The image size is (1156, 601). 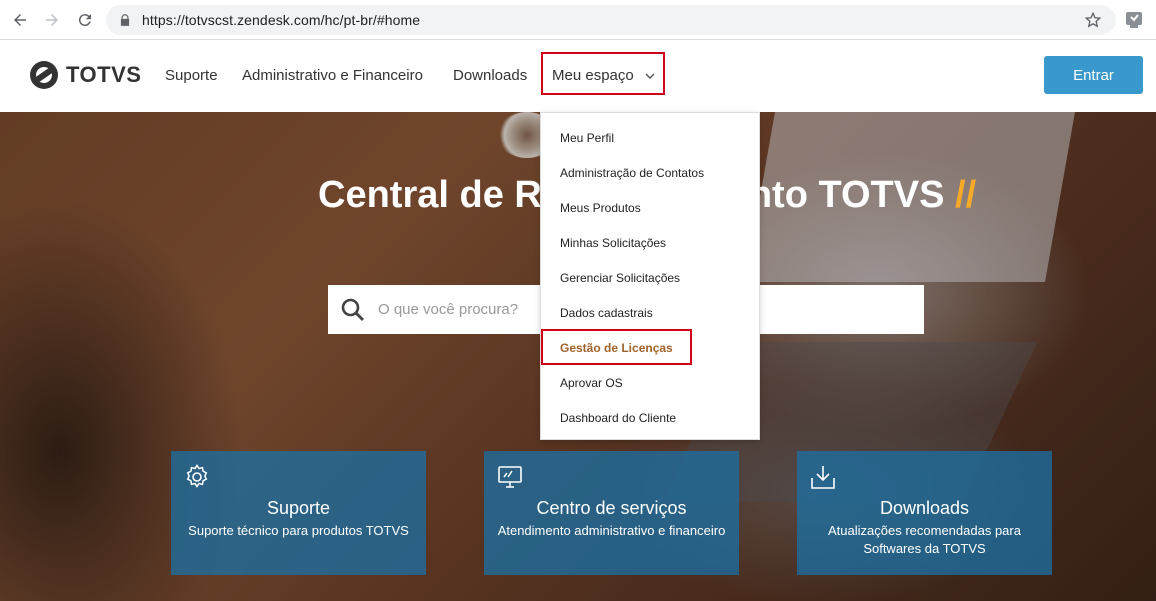 What do you see at coordinates (600, 208) in the screenshot?
I see `dropdown-item-meus-produtos: Meus Produtos` at bounding box center [600, 208].